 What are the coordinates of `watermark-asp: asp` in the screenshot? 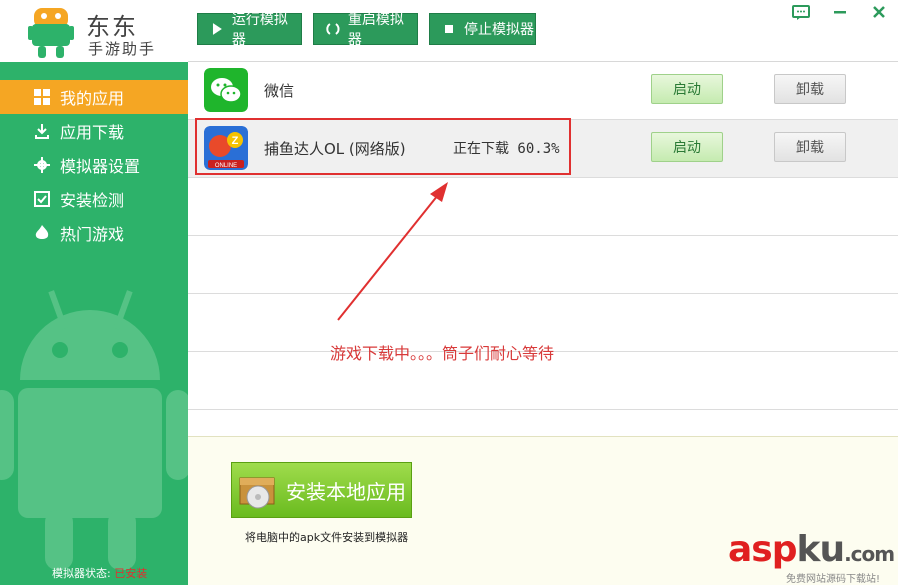 It's located at (762, 549).